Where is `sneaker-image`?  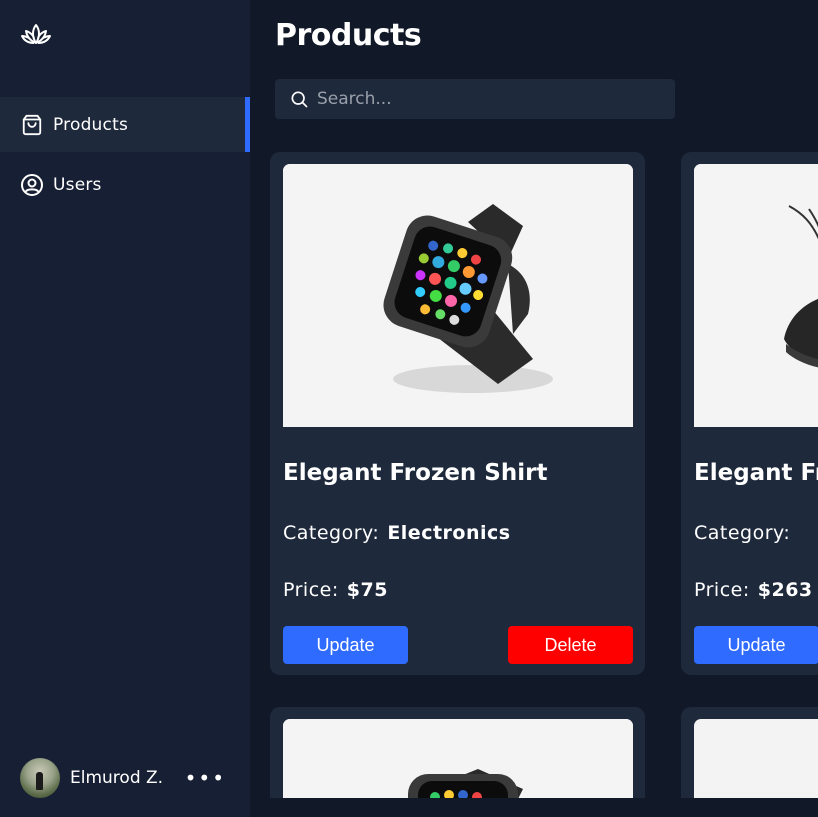 sneaker-image is located at coordinates (756, 295).